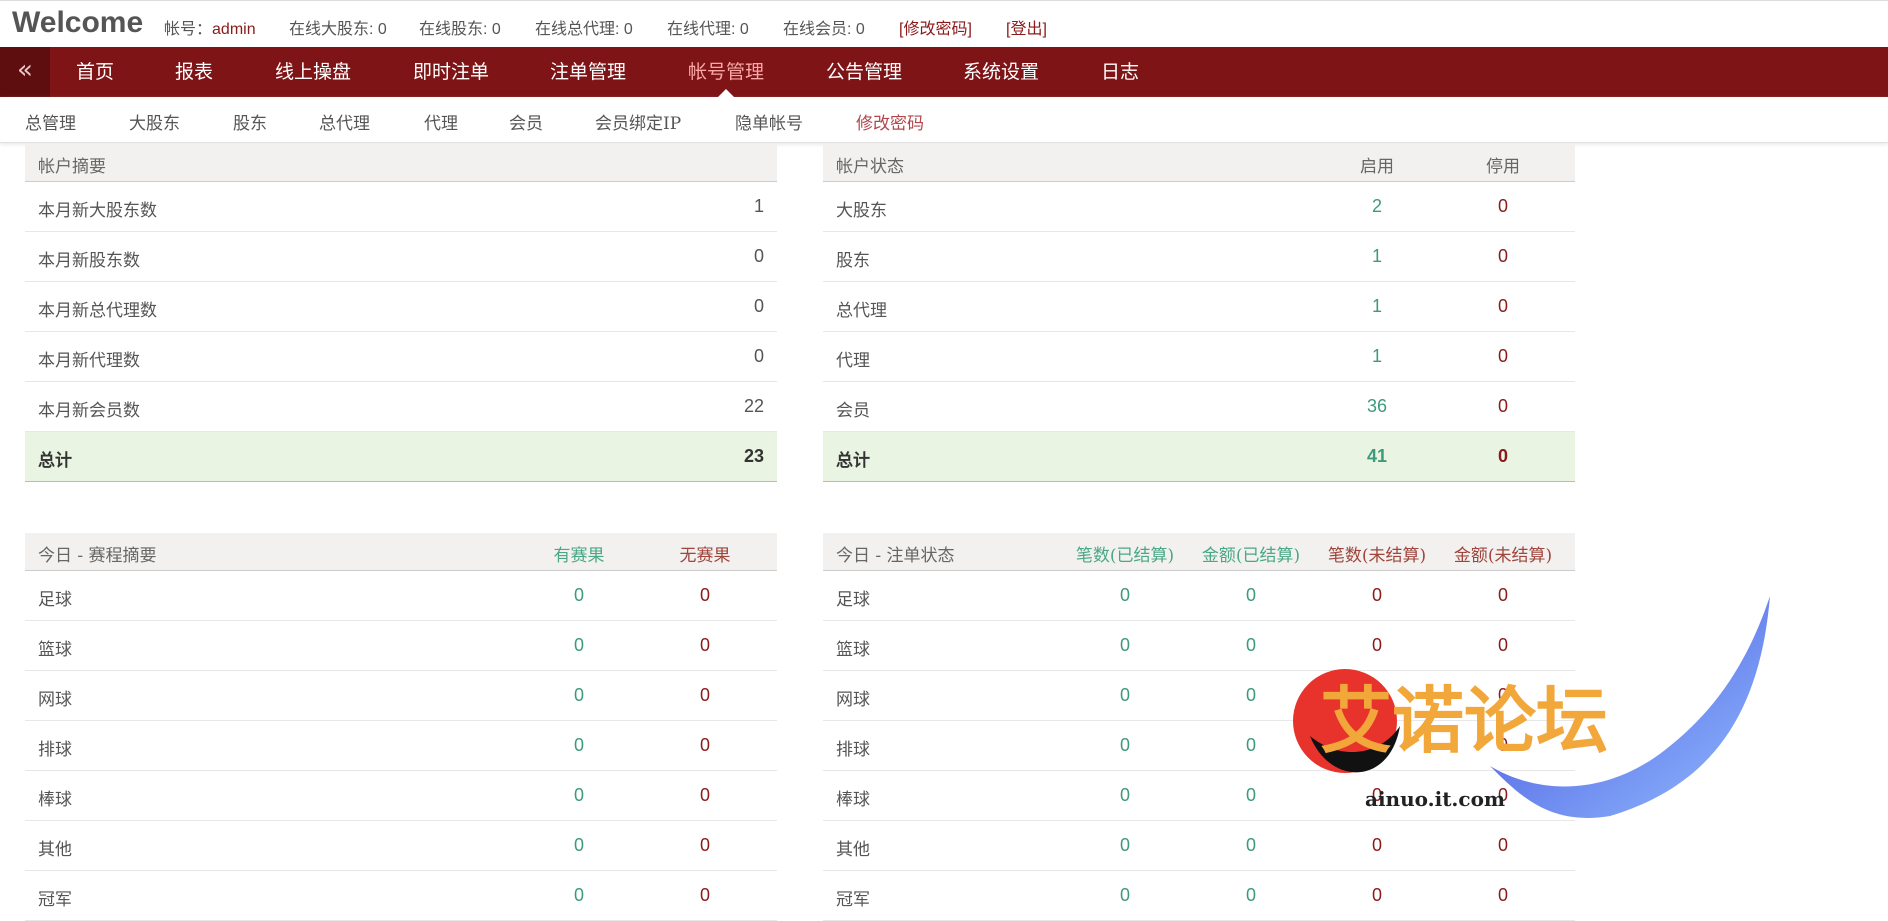 Image resolution: width=1888 pixels, height=921 pixels. What do you see at coordinates (1120, 72) in the screenshot?
I see `nav-logs: 日志` at bounding box center [1120, 72].